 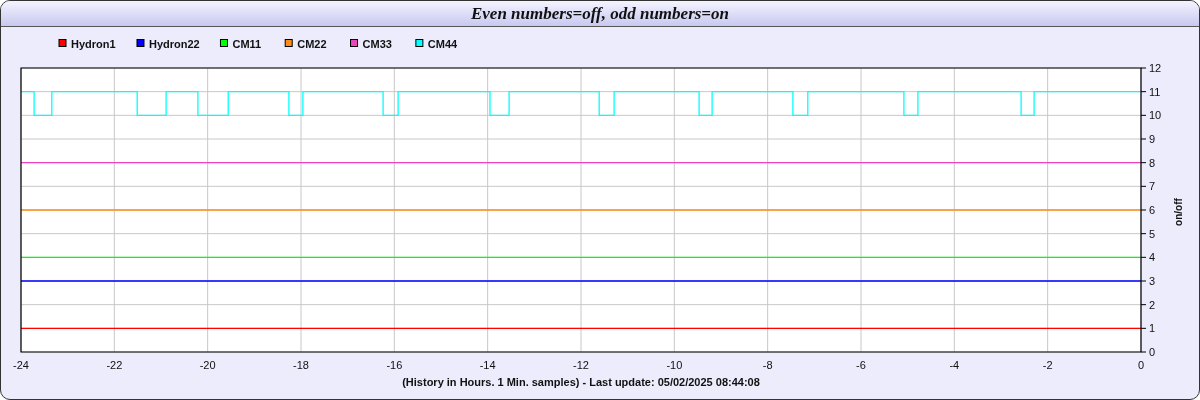 I want to click on legend-label: CM44, so click(x=442, y=43).